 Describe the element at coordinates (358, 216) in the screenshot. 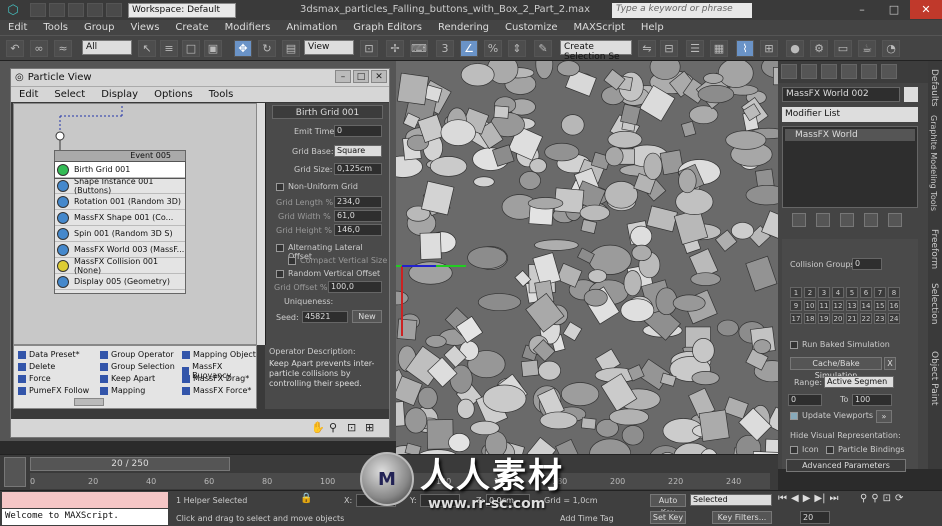

I see `grid-width-spinner: 61,0` at that location.